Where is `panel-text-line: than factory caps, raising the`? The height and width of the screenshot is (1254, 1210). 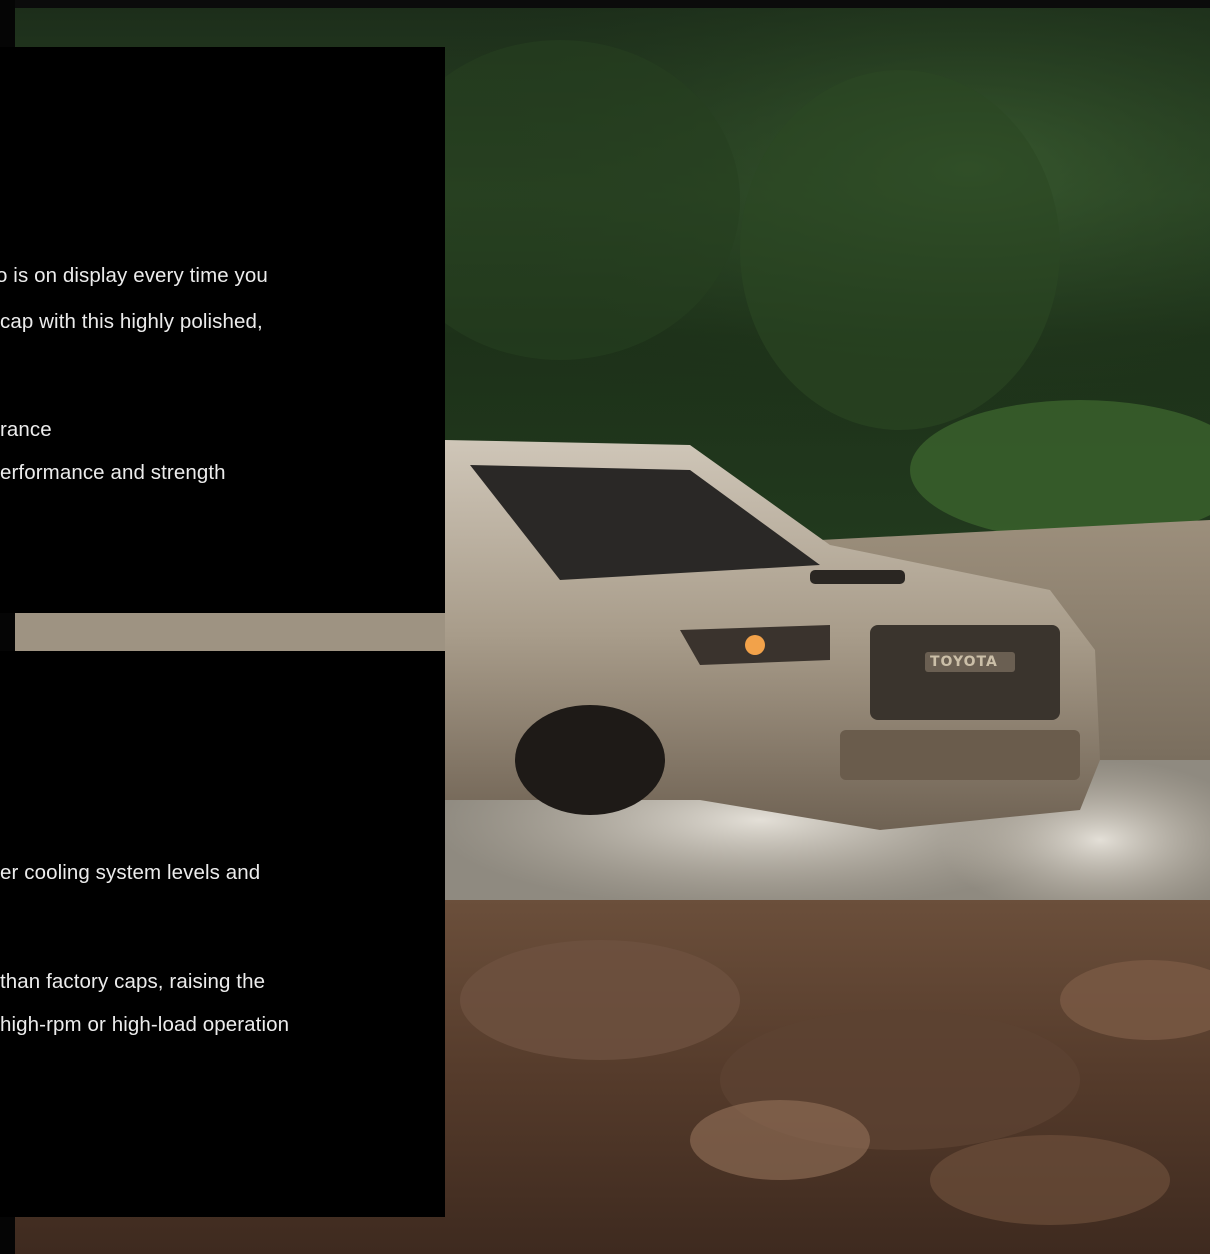 panel-text-line: than factory caps, raising the is located at coordinates (133, 981).